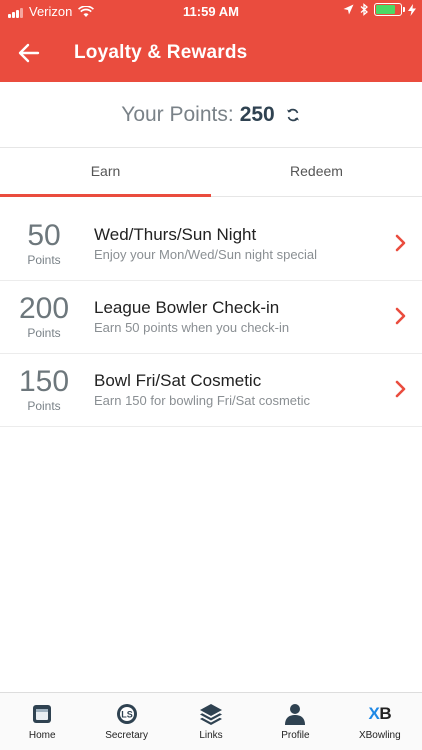  Describe the element at coordinates (202, 400) in the screenshot. I see `reward-subtitle: Earn 150 for bowling Fri/Sat cosmetic` at that location.